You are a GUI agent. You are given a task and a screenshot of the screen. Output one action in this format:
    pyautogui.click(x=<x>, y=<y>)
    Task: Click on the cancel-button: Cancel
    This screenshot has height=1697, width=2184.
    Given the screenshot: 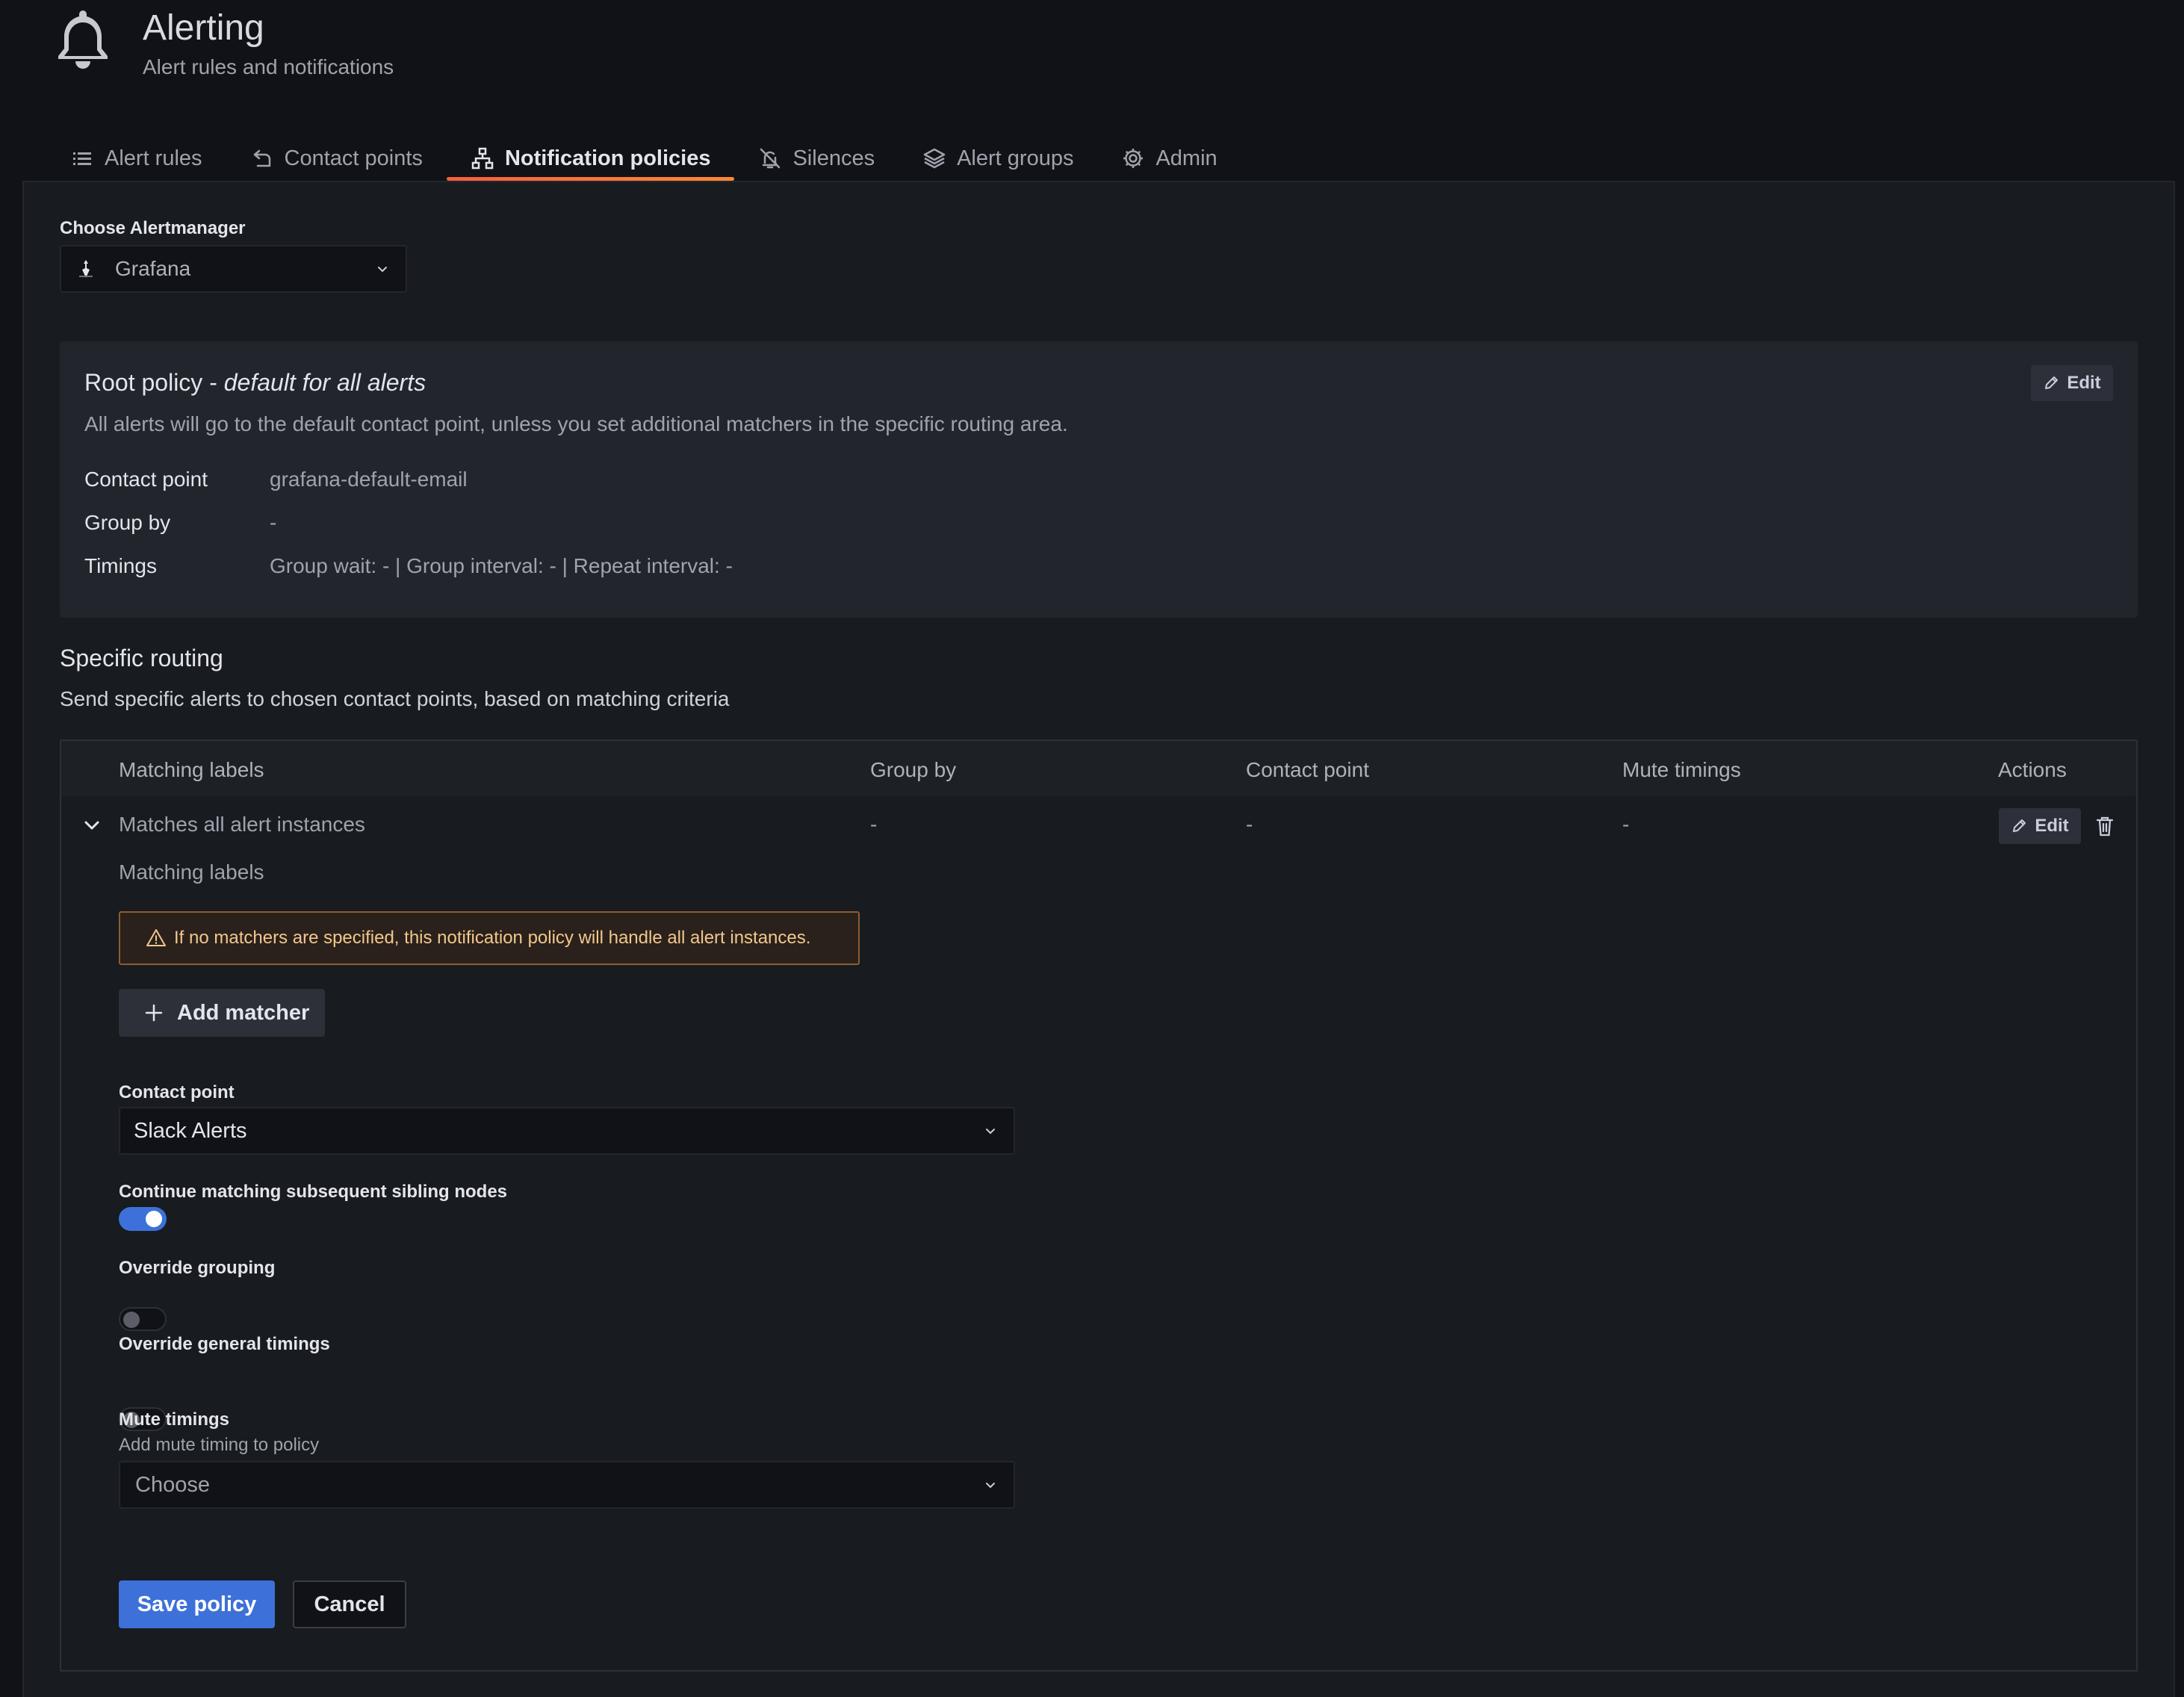 What is the action you would take?
    pyautogui.click(x=349, y=1604)
    